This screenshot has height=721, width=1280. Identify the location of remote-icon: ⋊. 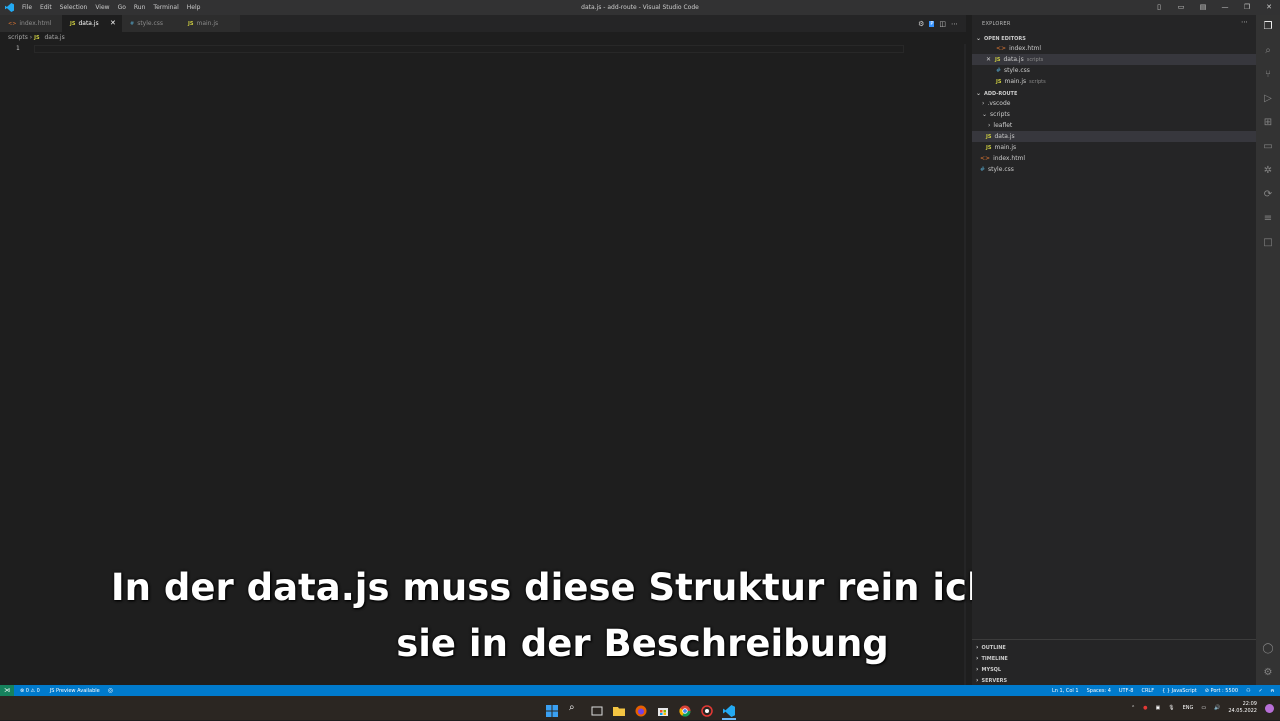
(7, 690).